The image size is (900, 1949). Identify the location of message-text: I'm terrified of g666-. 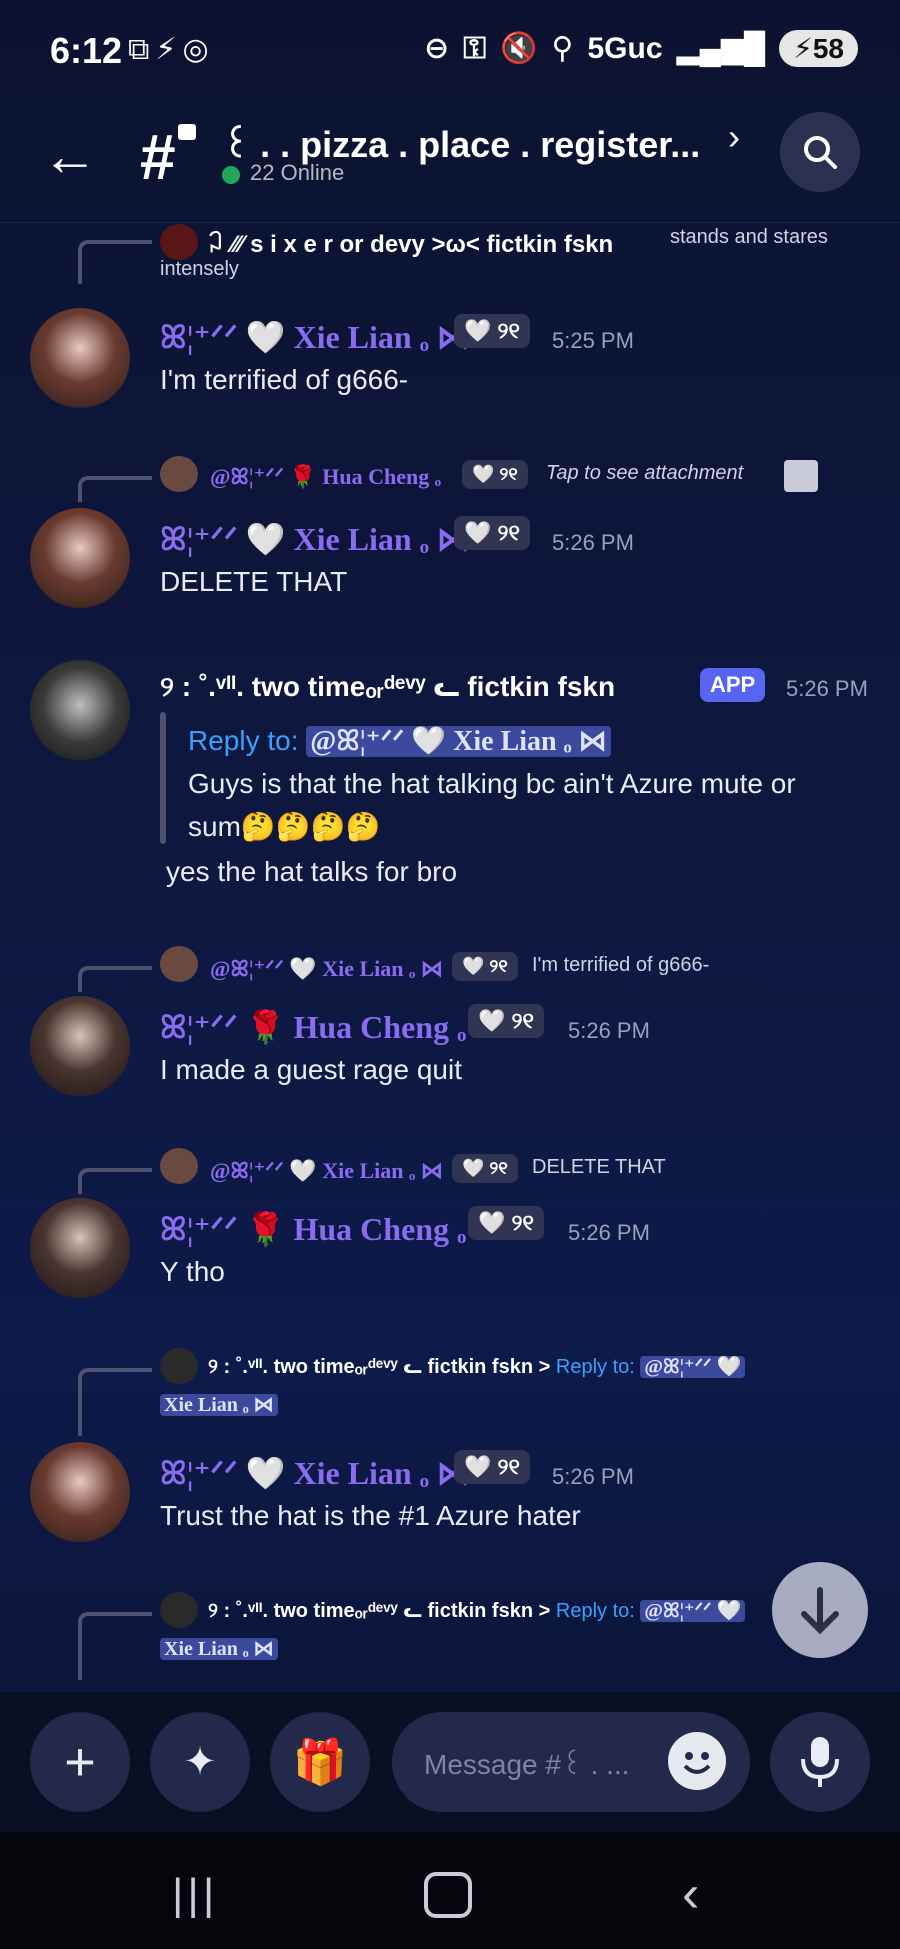
(284, 379).